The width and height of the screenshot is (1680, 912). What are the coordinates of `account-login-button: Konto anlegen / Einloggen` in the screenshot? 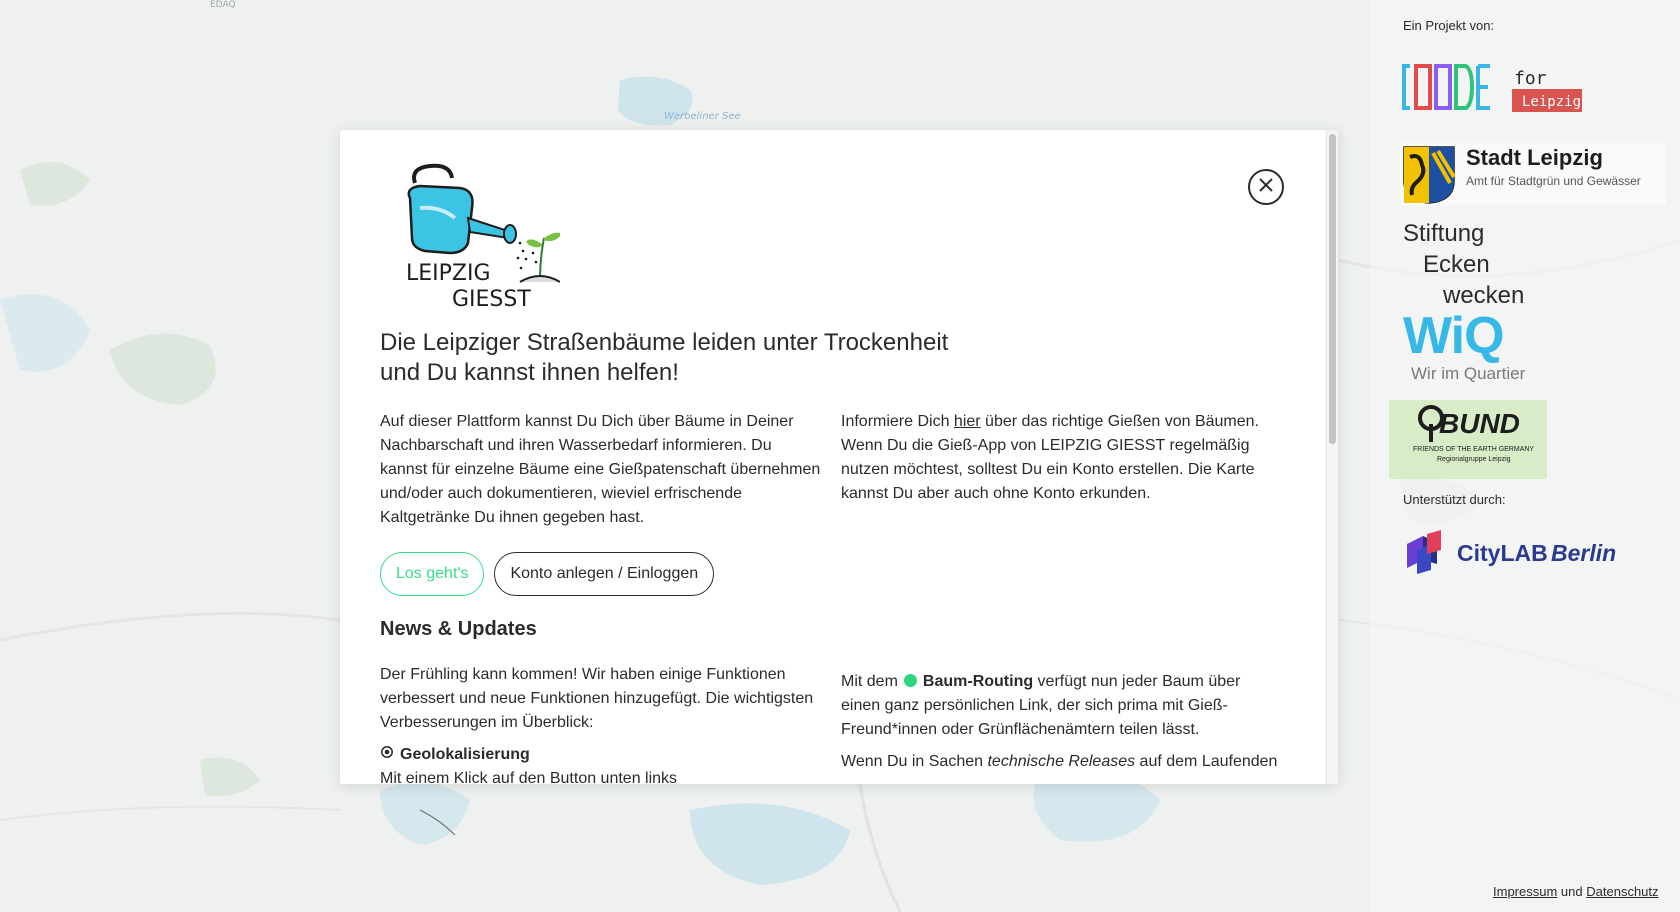 It's located at (604, 574).